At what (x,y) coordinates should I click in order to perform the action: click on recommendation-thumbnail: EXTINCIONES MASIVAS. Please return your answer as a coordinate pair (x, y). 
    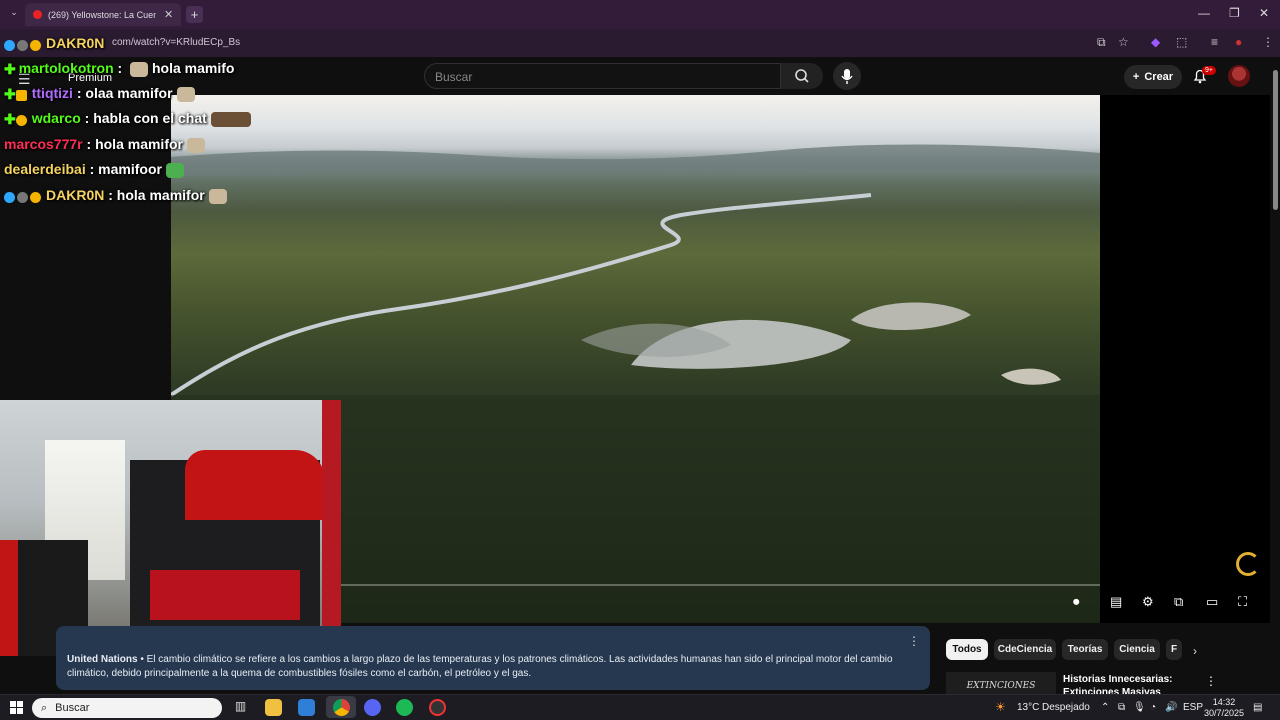
    Looking at the image, I should click on (1001, 683).